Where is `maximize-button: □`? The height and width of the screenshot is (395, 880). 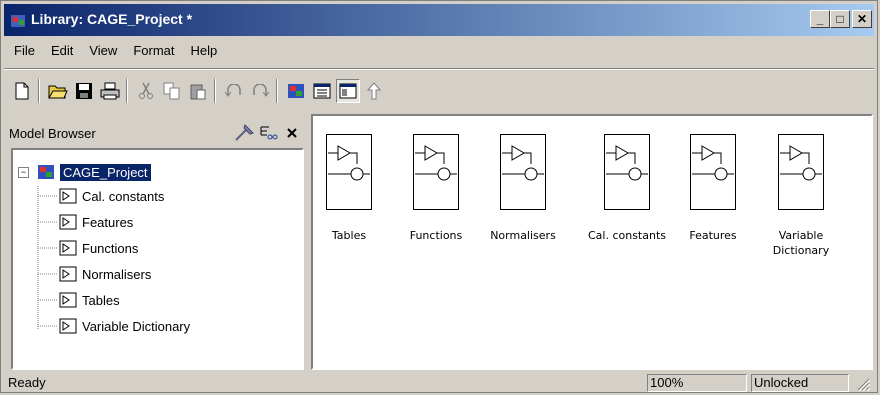
maximize-button: □ is located at coordinates (840, 19).